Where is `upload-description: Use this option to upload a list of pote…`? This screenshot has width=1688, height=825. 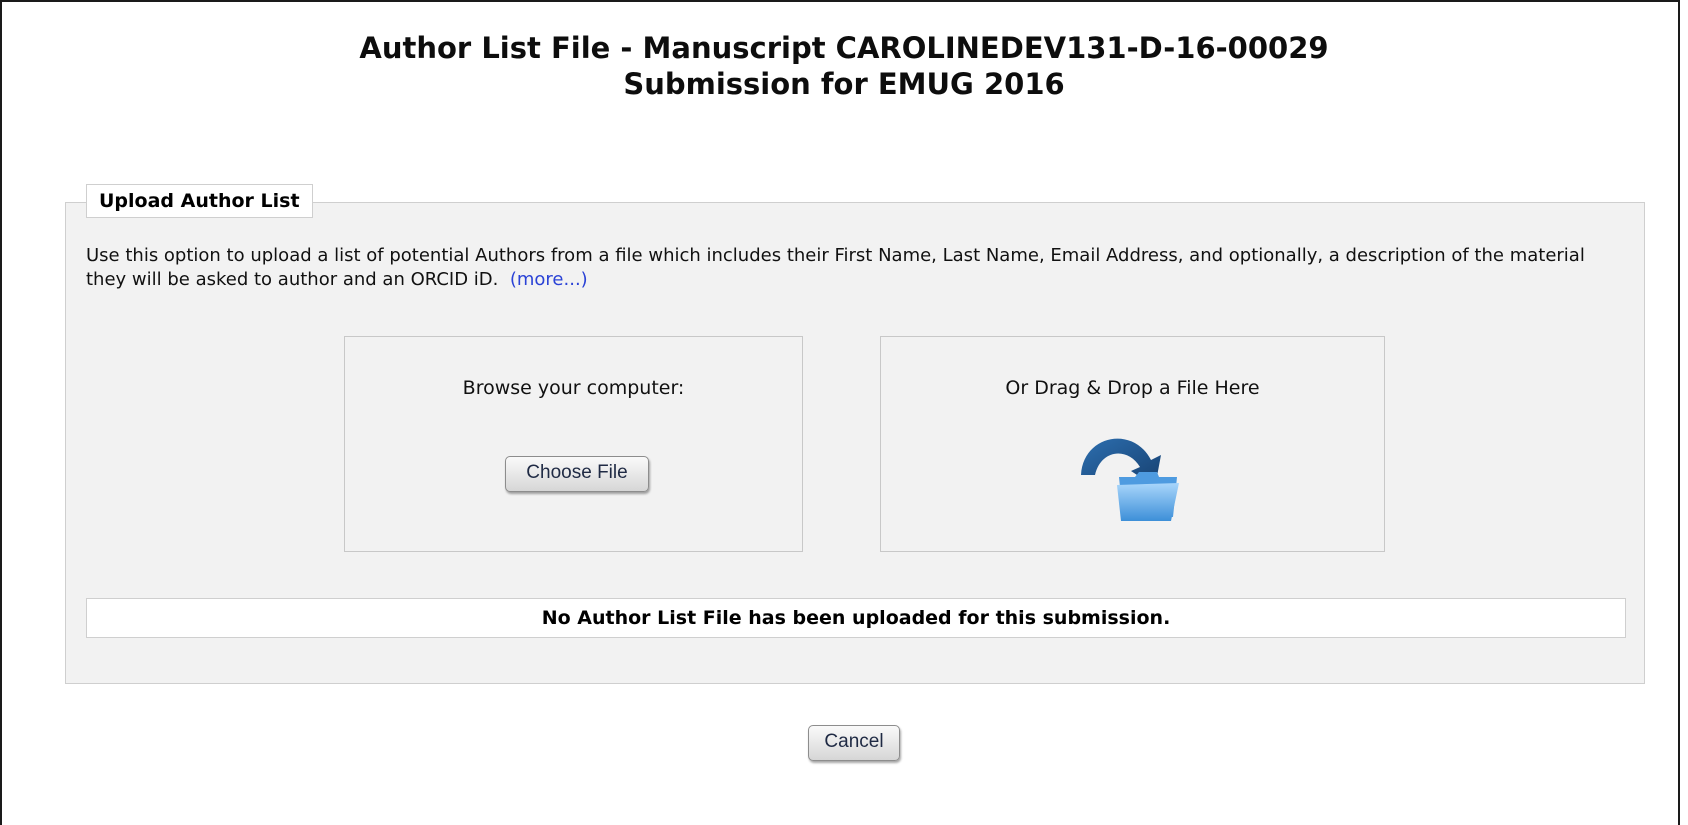 upload-description: Use this option to upload a list of pote… is located at coordinates (856, 268).